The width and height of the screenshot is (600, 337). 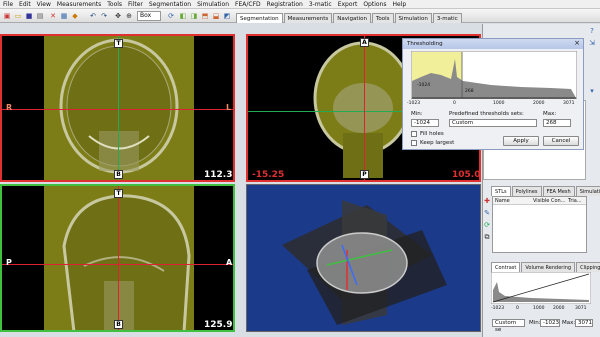 I want to click on max-field: 268, so click(x=557, y=123).